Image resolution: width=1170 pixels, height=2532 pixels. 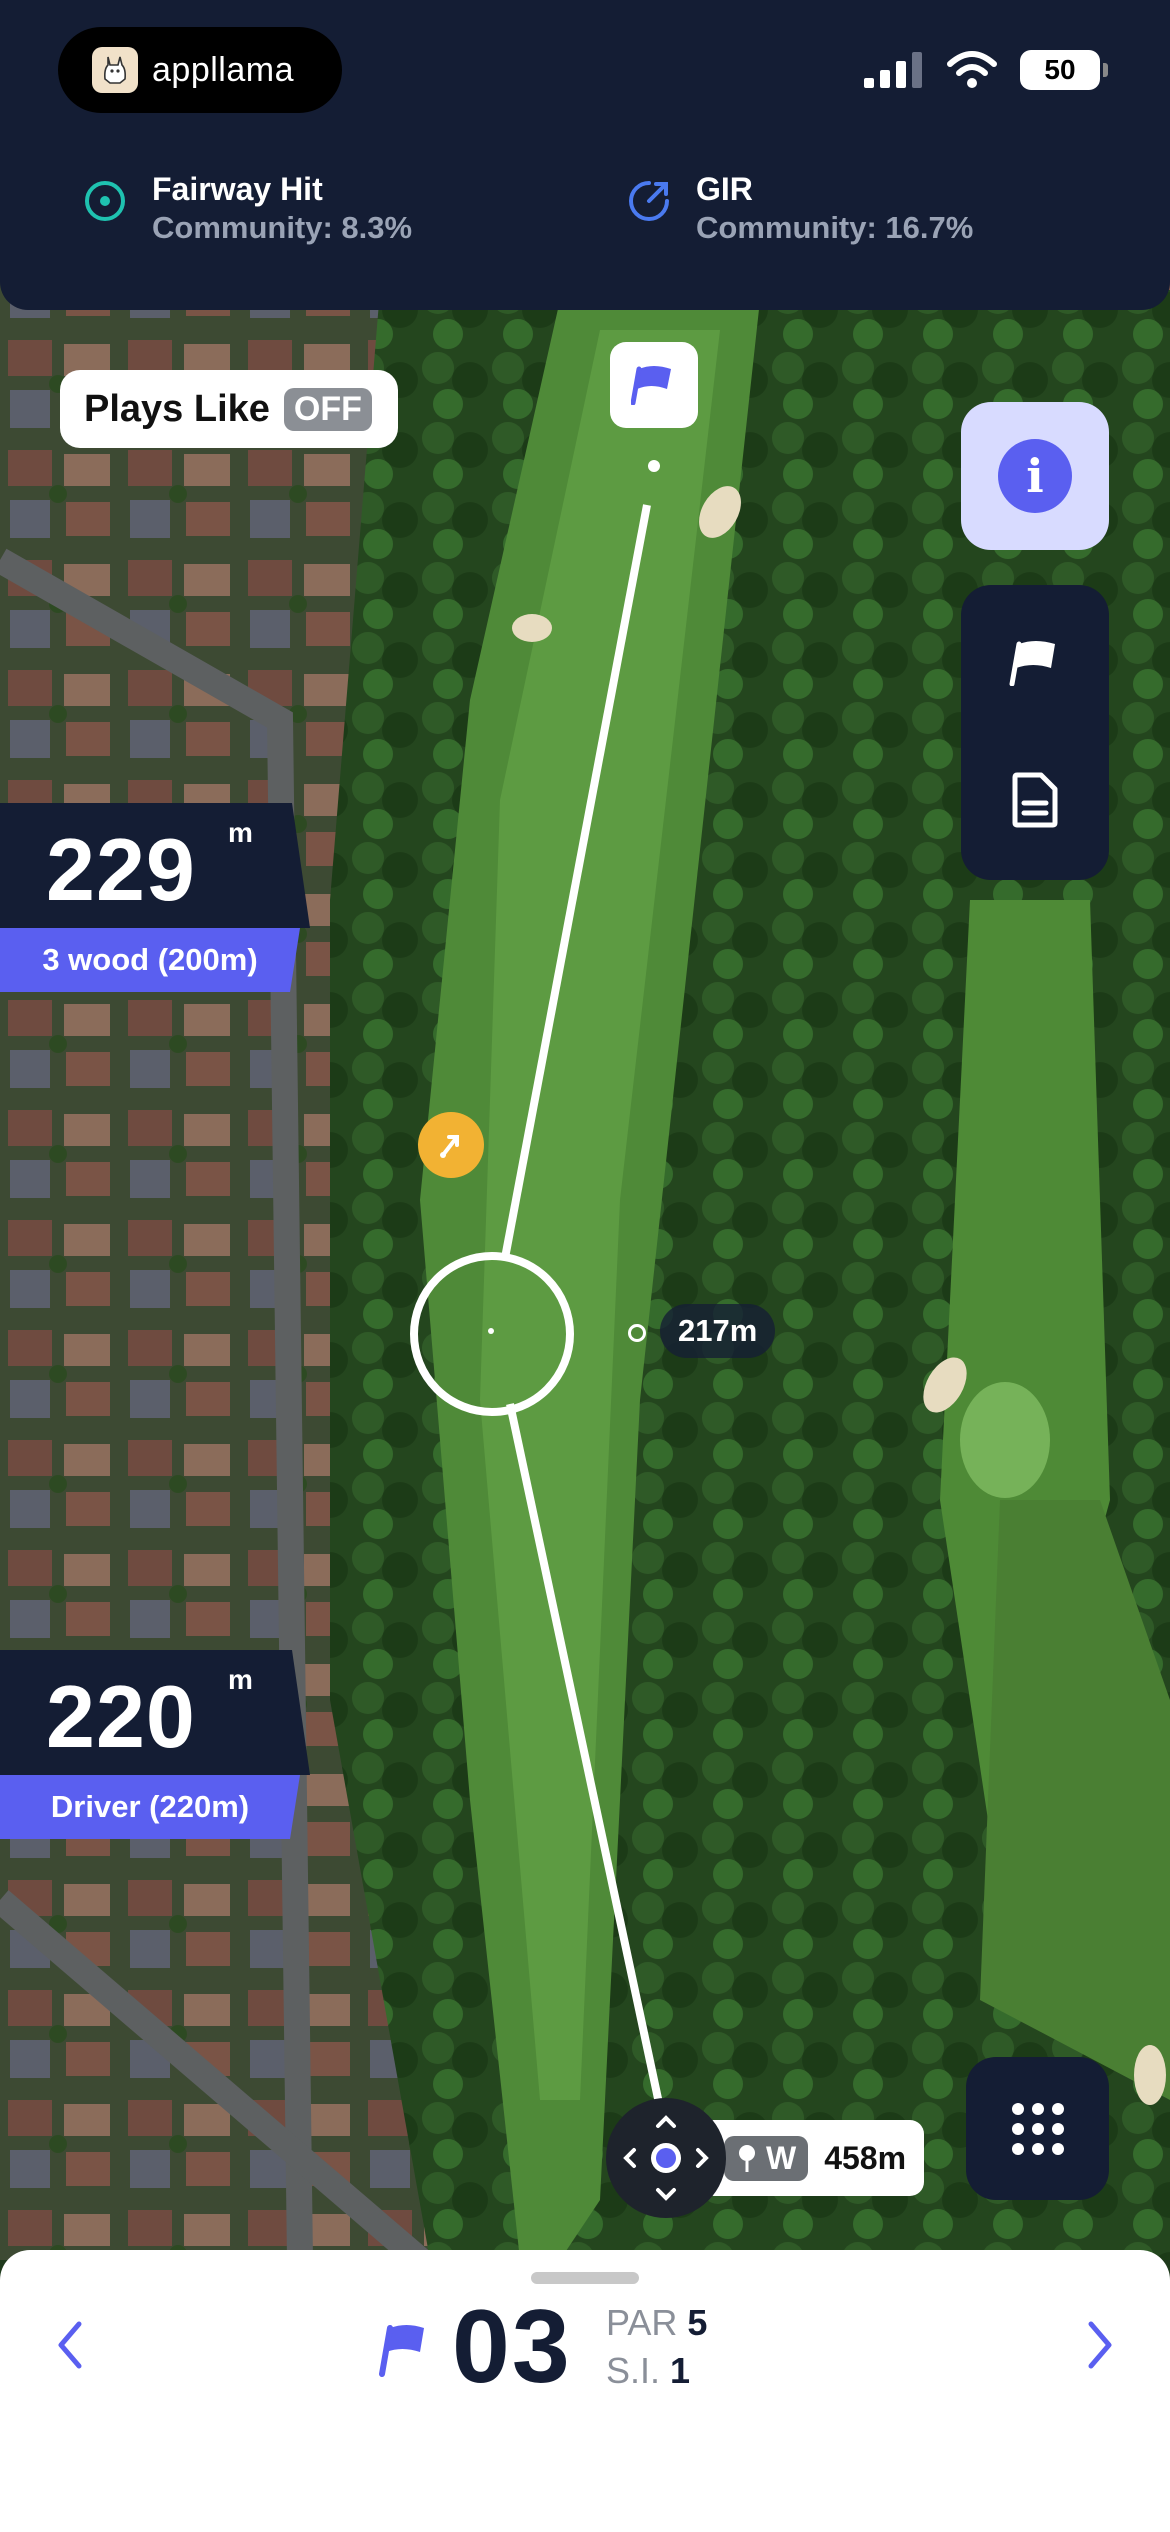 I want to click on gauge-icon, so click(x=649, y=201).